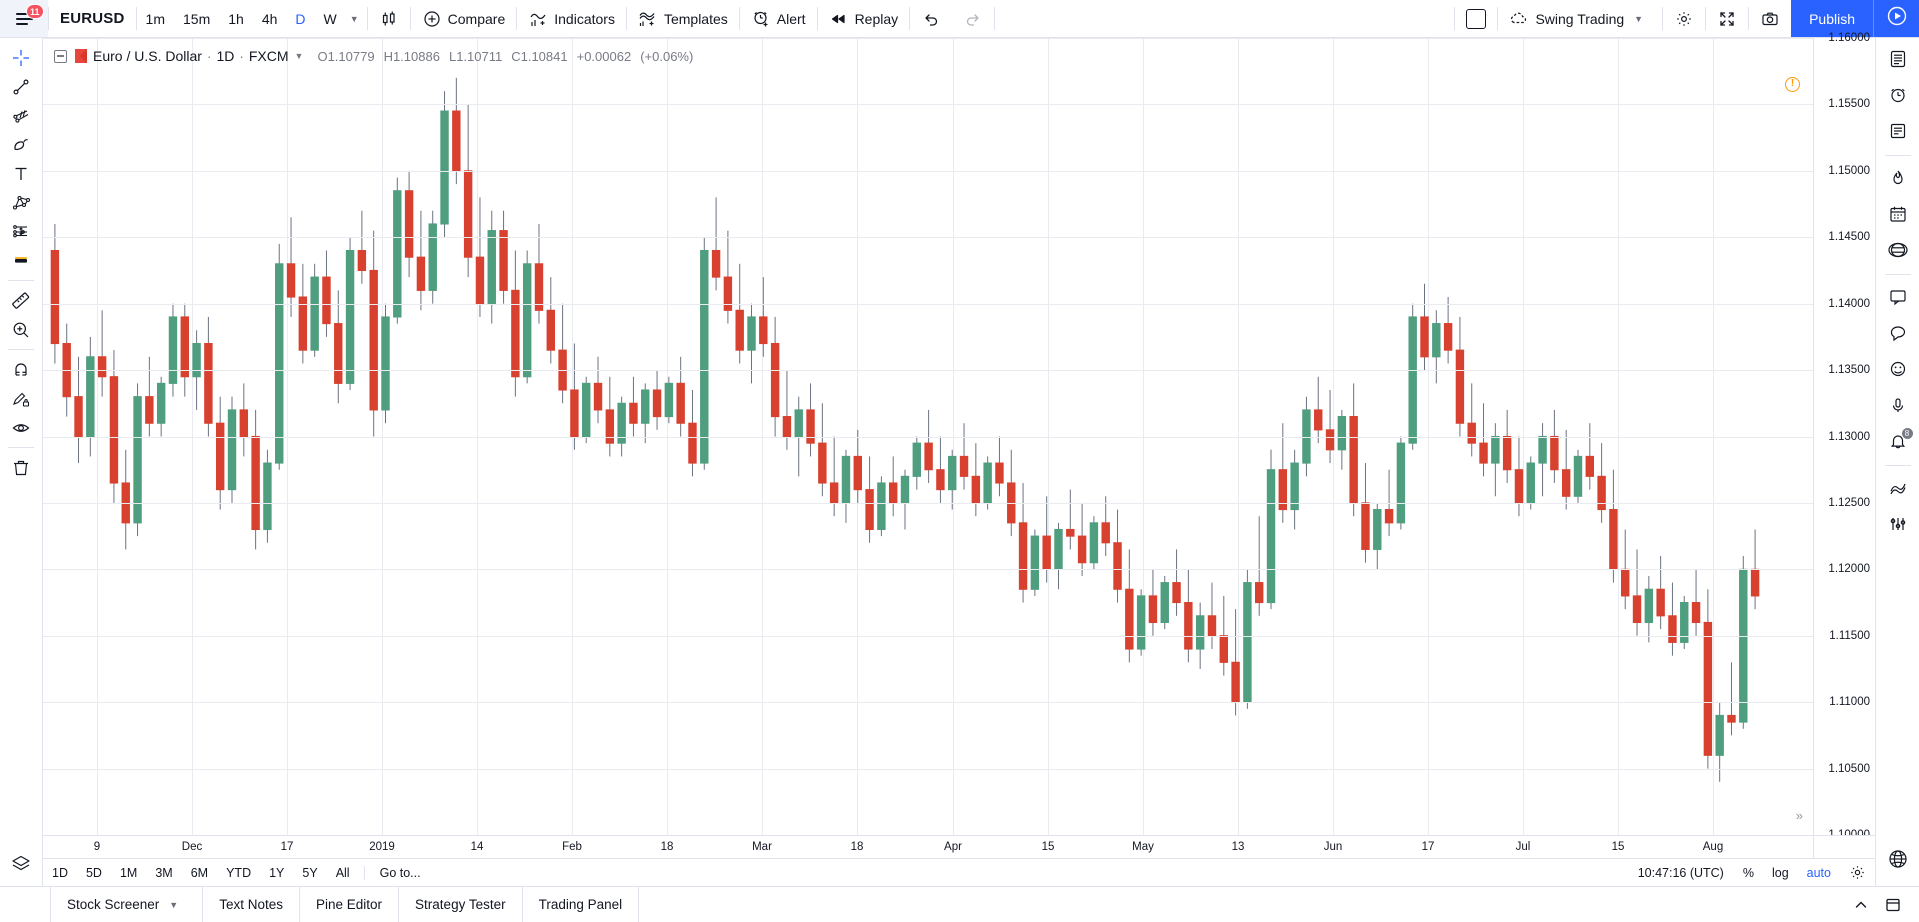 Image resolution: width=1919 pixels, height=922 pixels. Describe the element at coordinates (1476, 18) in the screenshot. I see `layout-select-button` at that location.